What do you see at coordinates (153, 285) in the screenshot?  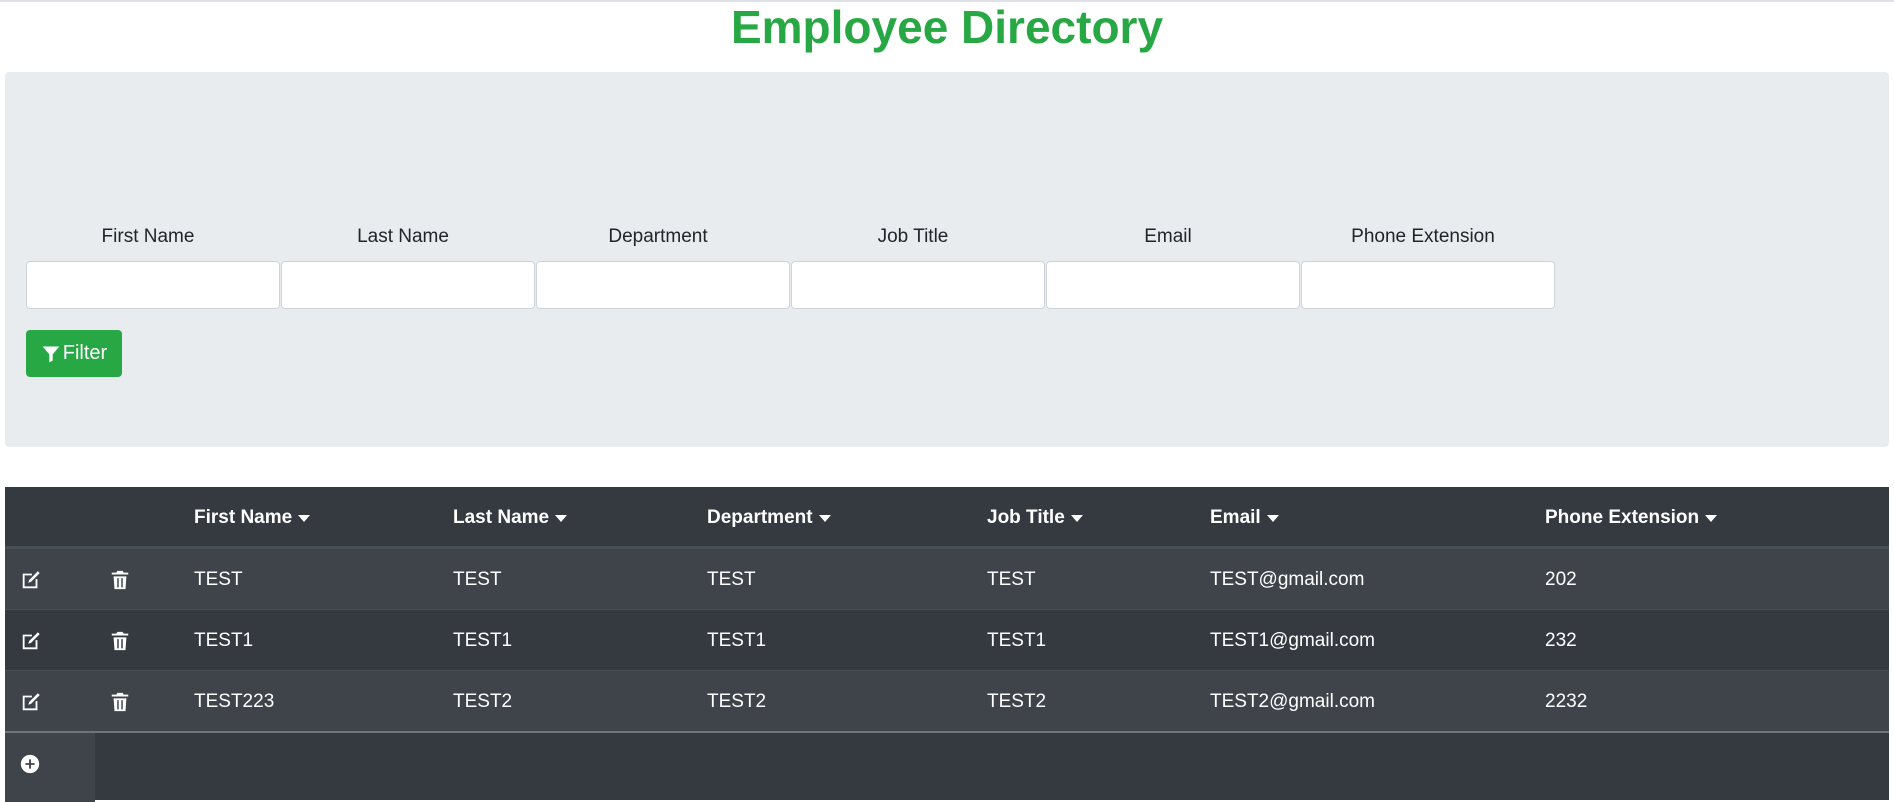 I see `first-name-input` at bounding box center [153, 285].